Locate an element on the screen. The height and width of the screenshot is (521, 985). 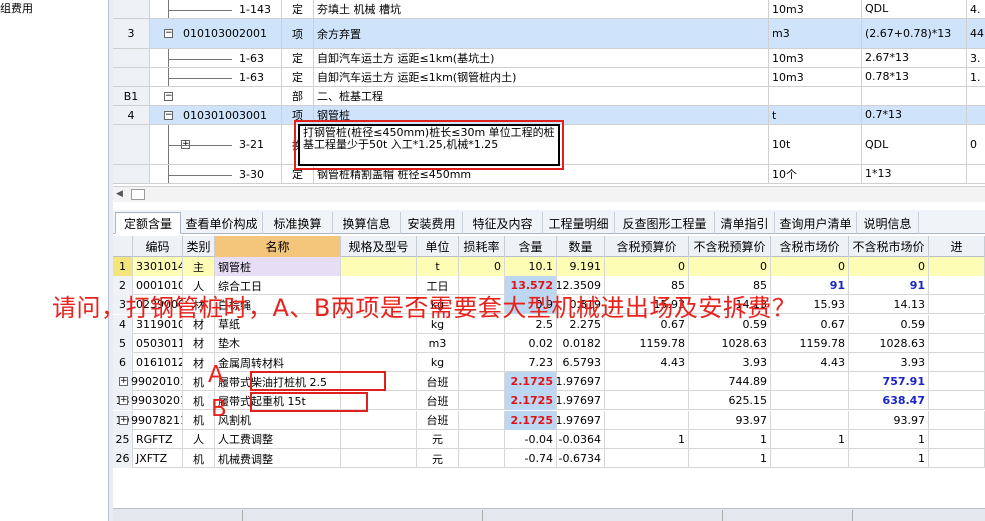
cell-notax_market: 0 is located at coordinates (889, 266).